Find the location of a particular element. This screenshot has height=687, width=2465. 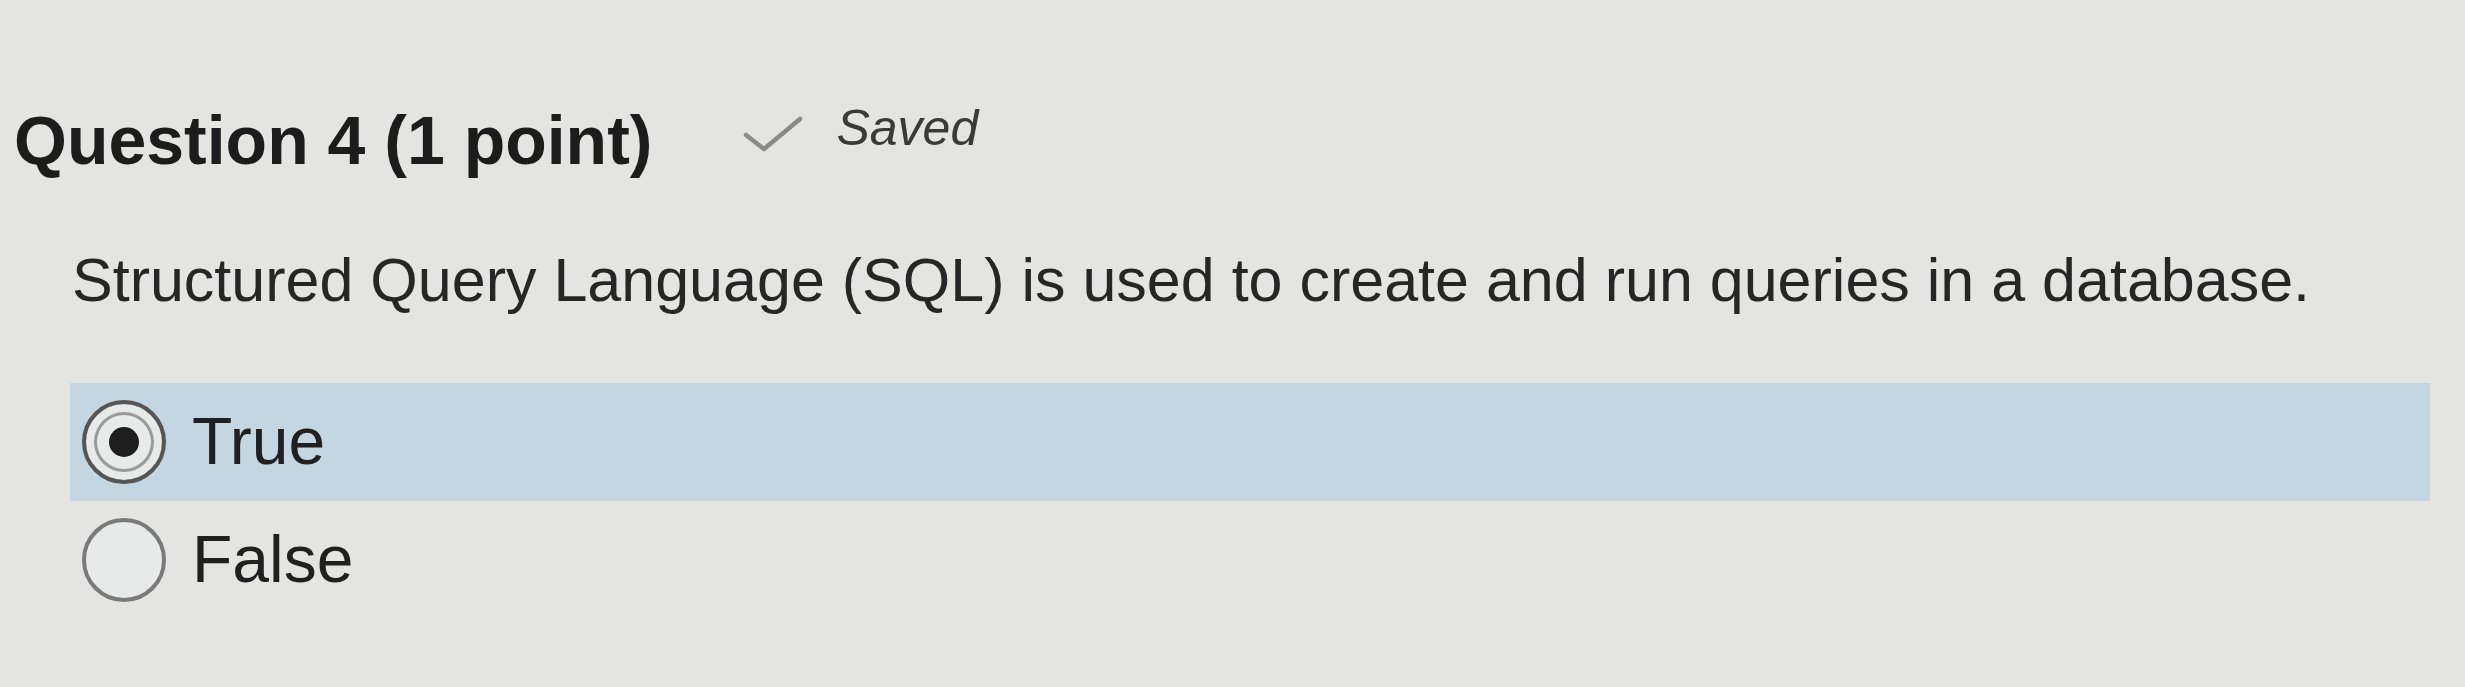

option-label: True is located at coordinates (259, 441).